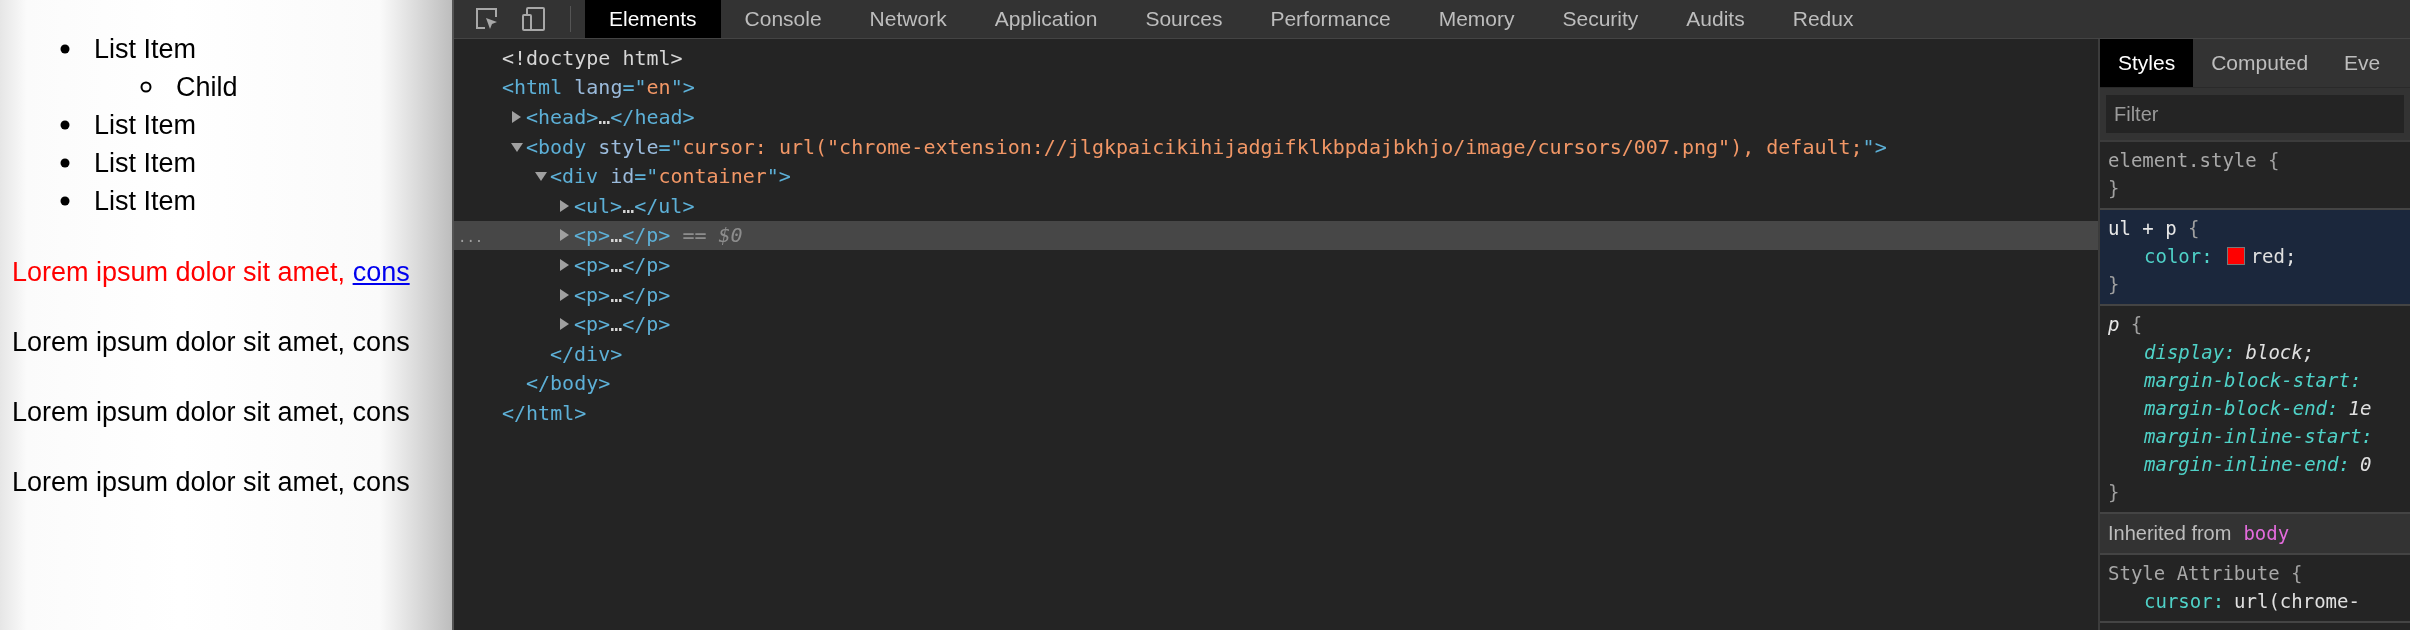 This screenshot has width=2410, height=630. What do you see at coordinates (670, 176) in the screenshot?
I see `node-markup: <div id="container">` at bounding box center [670, 176].